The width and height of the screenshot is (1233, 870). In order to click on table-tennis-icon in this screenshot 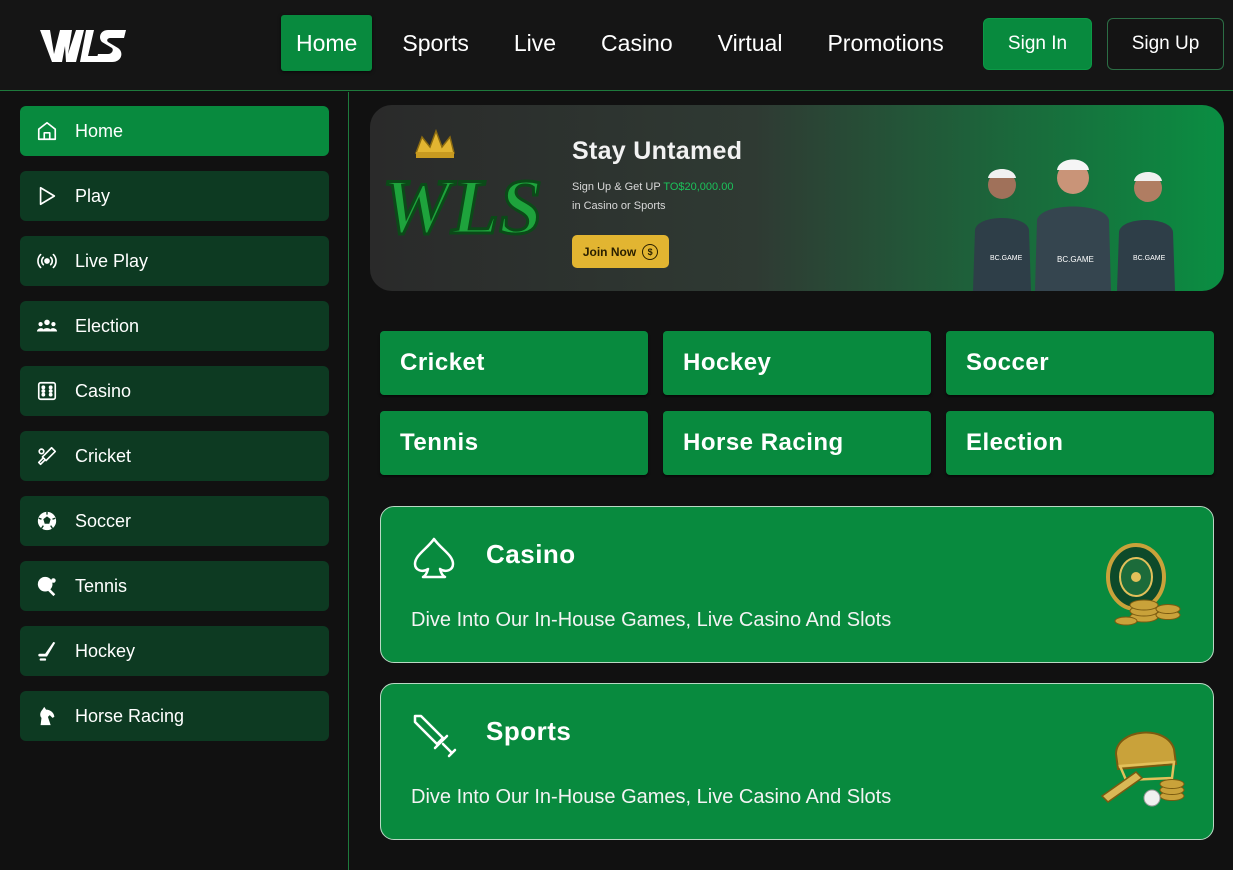, I will do `click(46, 586)`.